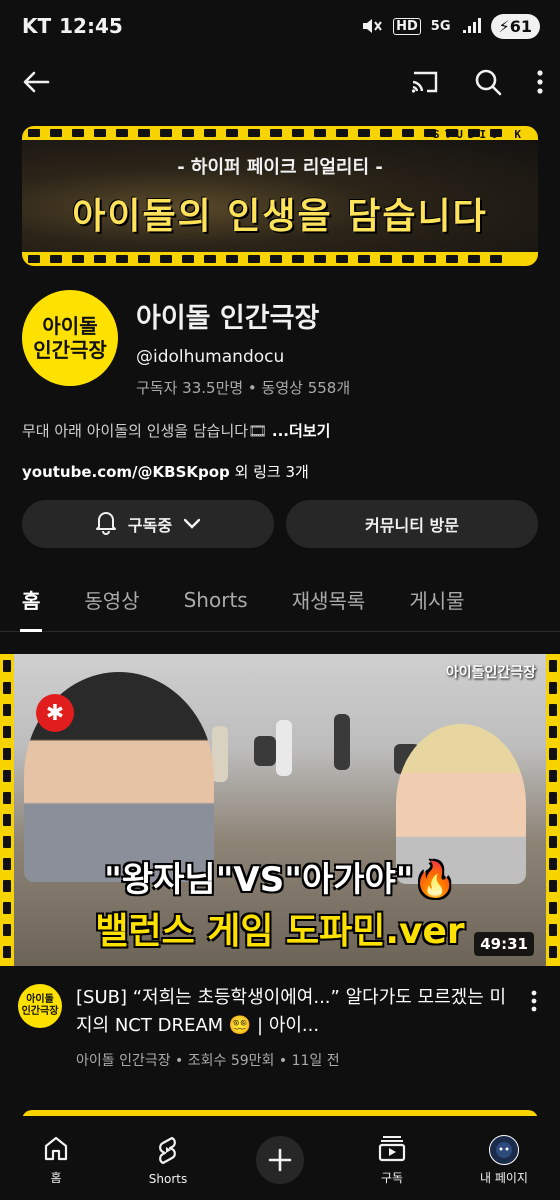 This screenshot has height=1200, width=560. I want to click on nav-mypage: 내 페이지, so click(504, 1160).